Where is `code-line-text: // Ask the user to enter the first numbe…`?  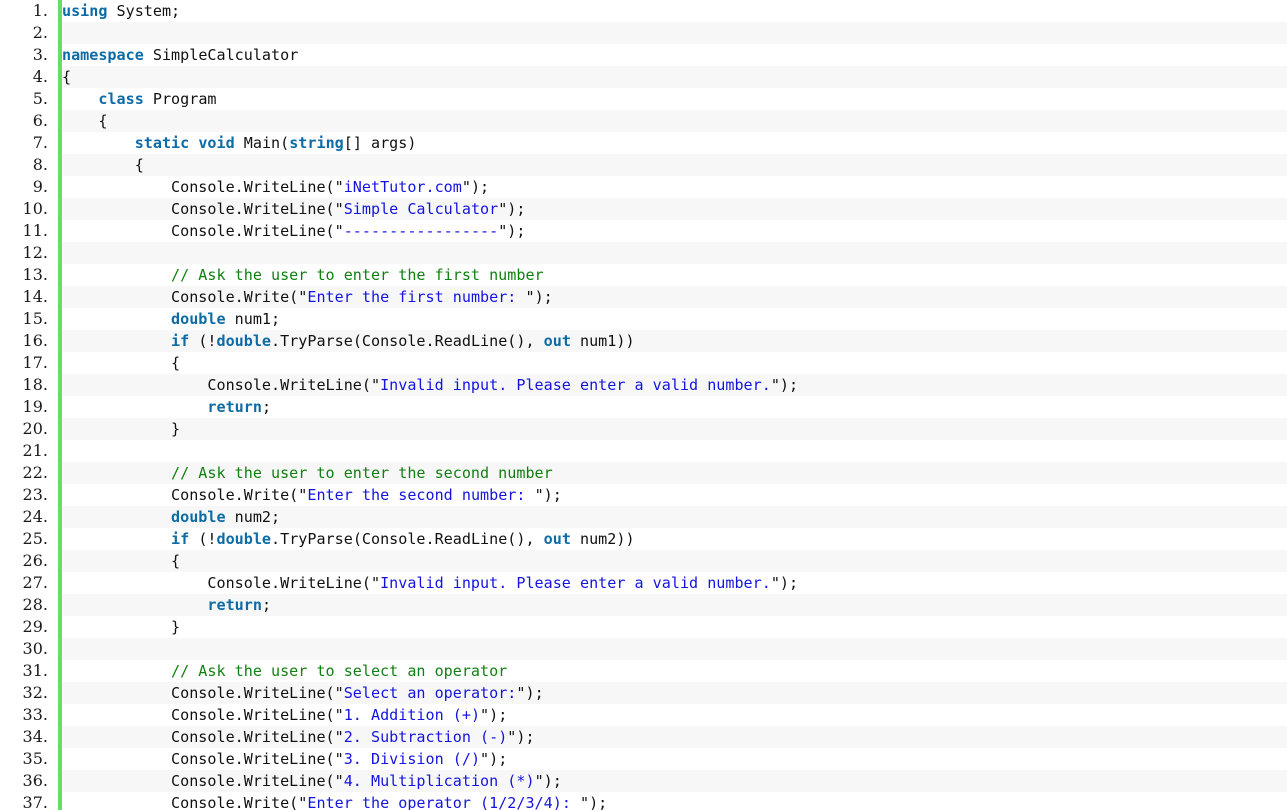 code-line-text: // Ask the user to enter the first numbe… is located at coordinates (674, 275).